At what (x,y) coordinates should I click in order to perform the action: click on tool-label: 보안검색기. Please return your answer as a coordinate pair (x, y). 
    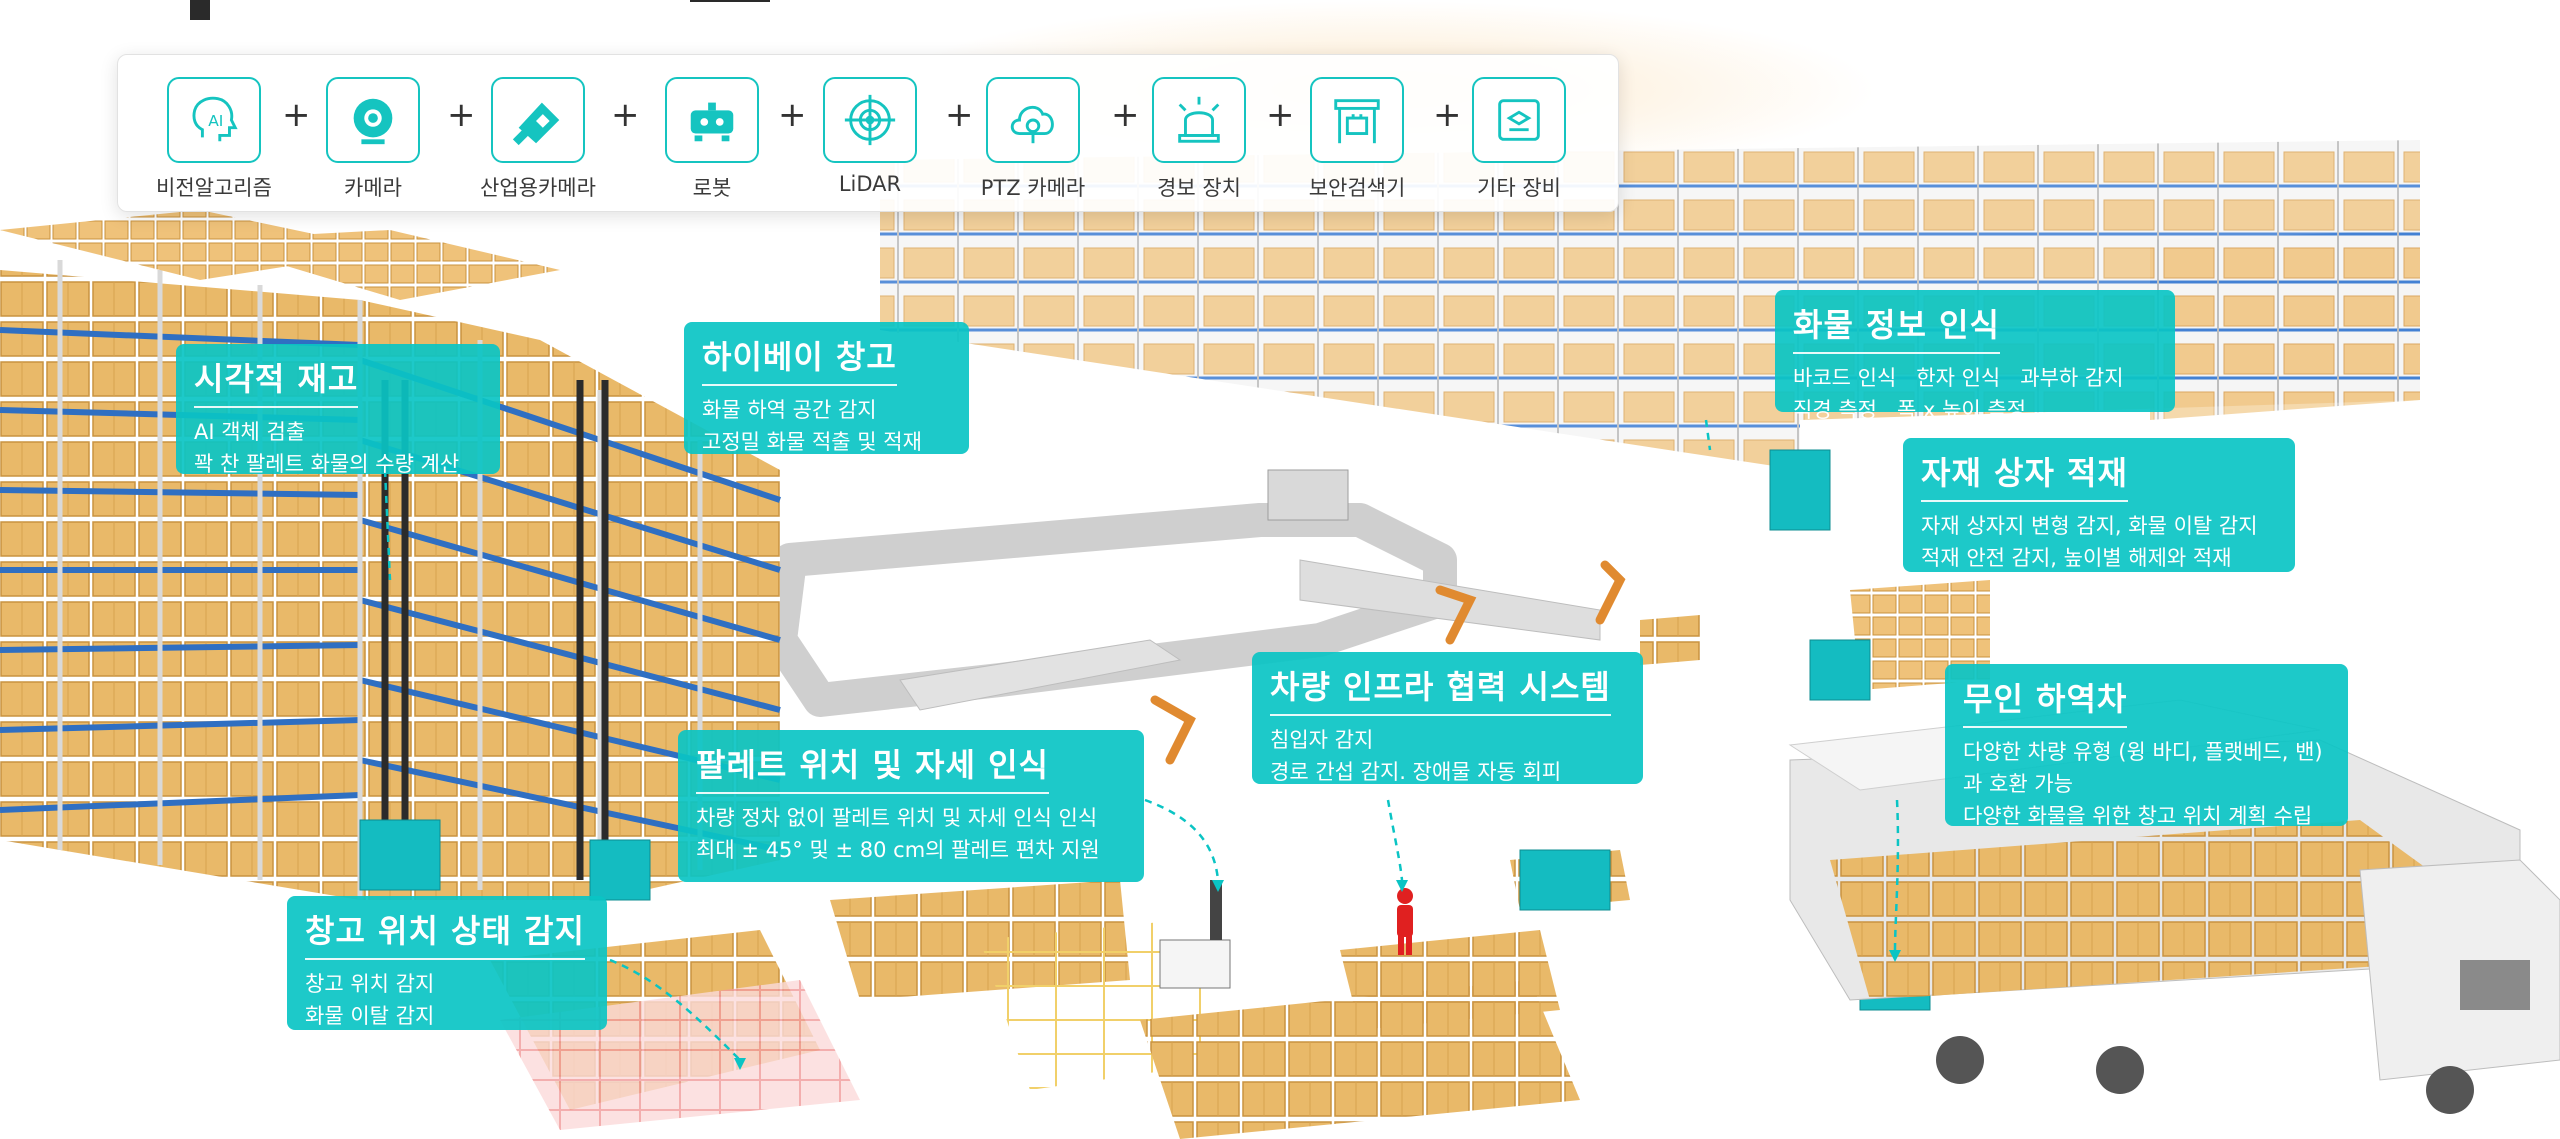
    Looking at the image, I should click on (1357, 188).